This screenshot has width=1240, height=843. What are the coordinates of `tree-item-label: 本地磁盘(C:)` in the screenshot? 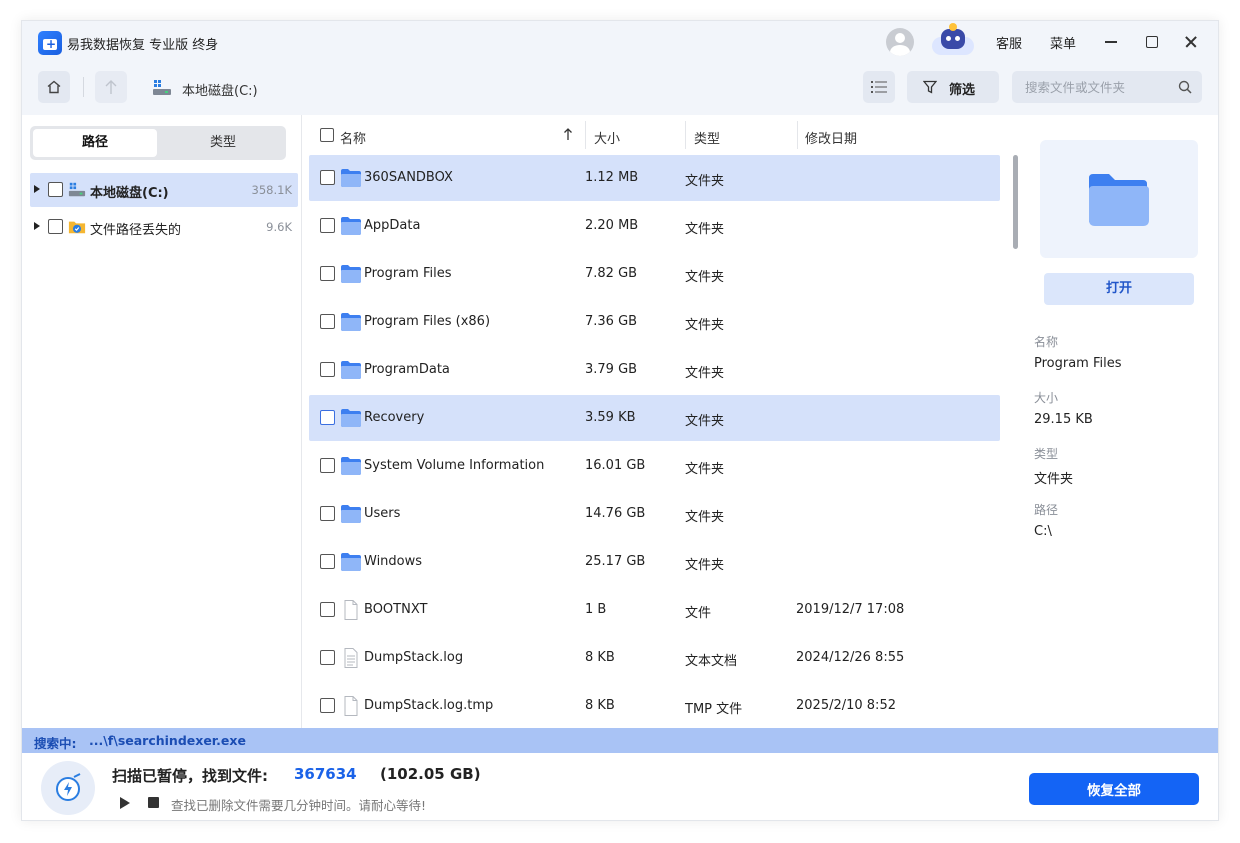 It's located at (129, 193).